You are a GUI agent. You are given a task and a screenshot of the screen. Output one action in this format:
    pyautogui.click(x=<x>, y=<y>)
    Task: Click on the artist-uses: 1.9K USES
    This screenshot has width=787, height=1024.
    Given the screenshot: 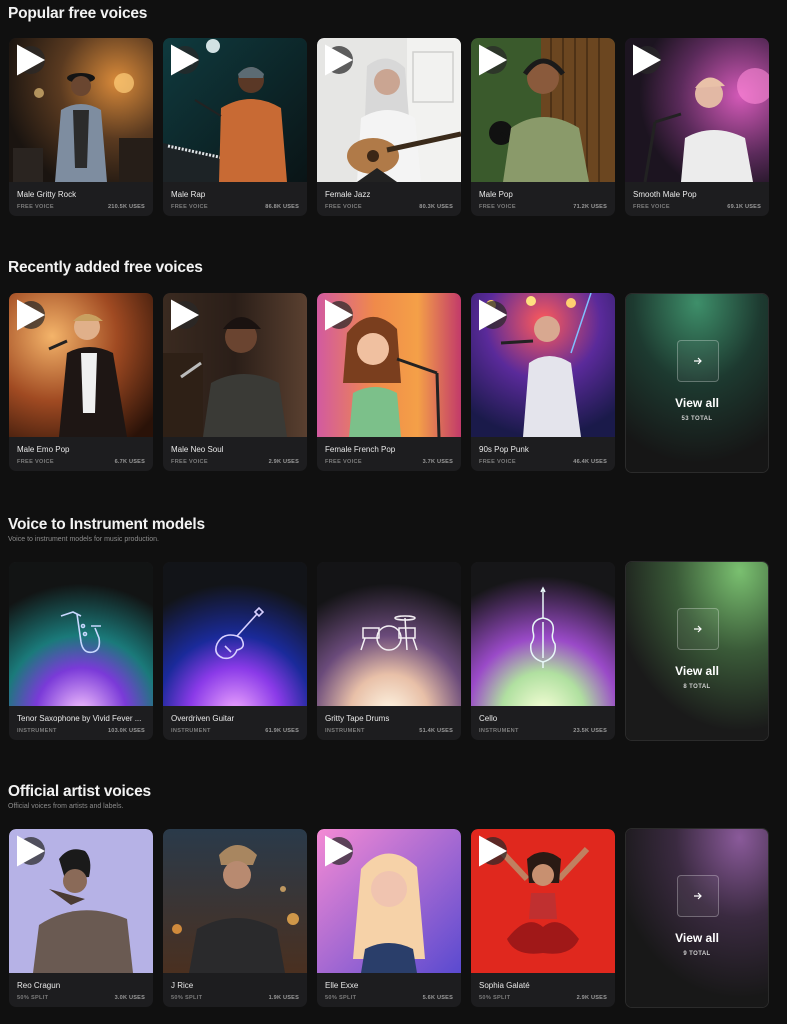 What is the action you would take?
    pyautogui.click(x=283, y=998)
    